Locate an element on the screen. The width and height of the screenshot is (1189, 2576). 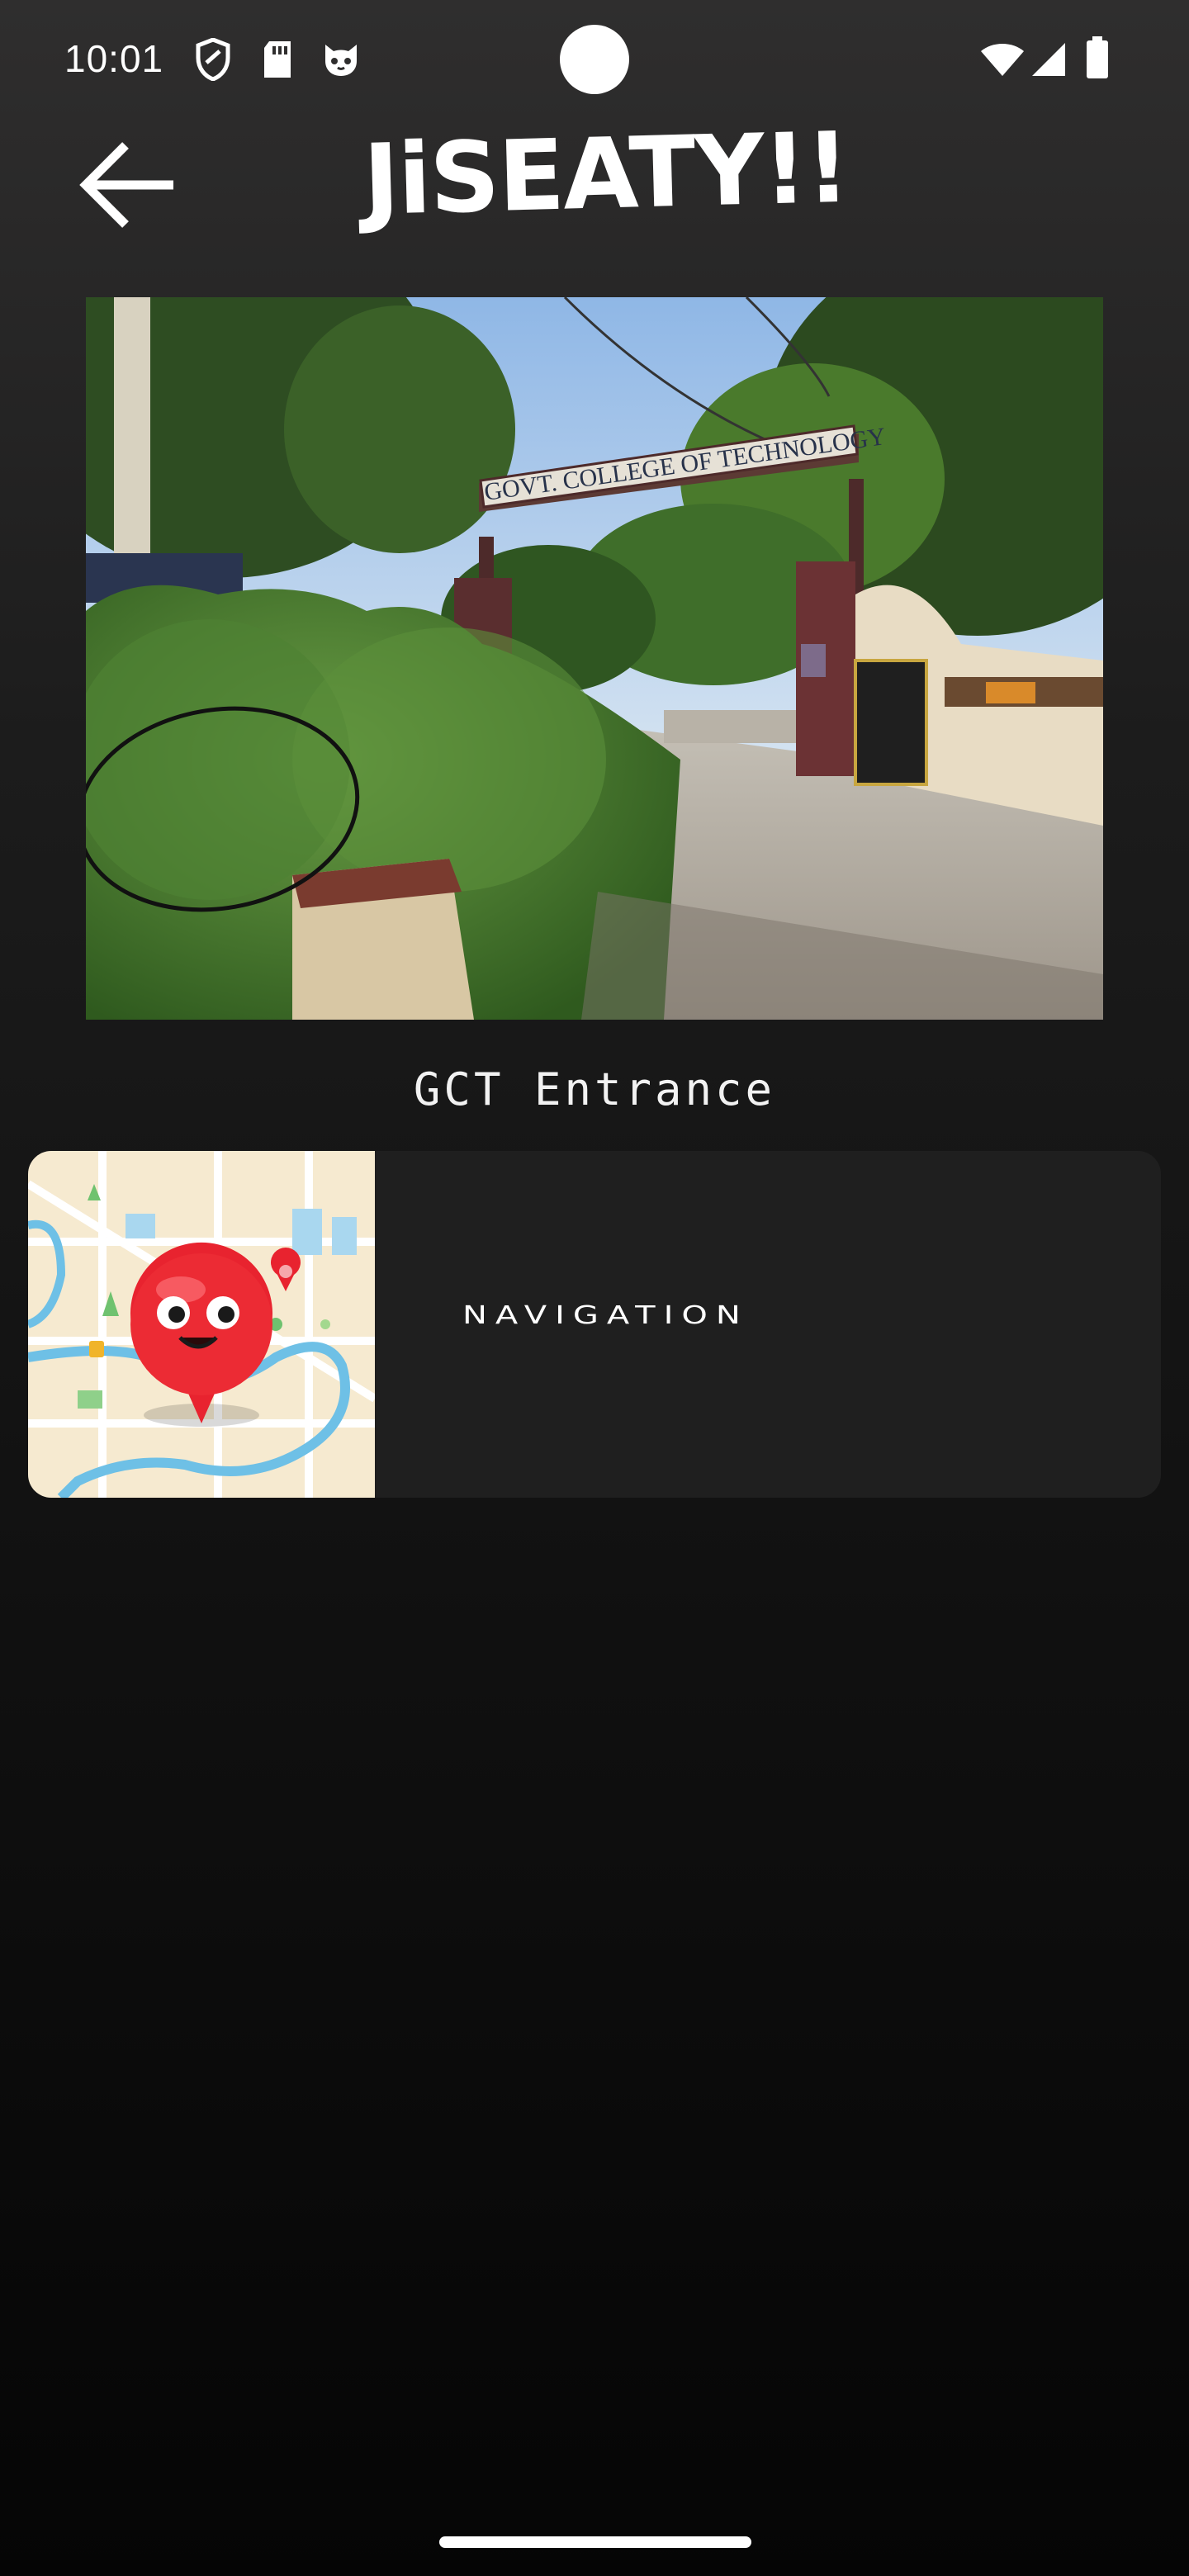
battery-icon is located at coordinates (1097, 59).